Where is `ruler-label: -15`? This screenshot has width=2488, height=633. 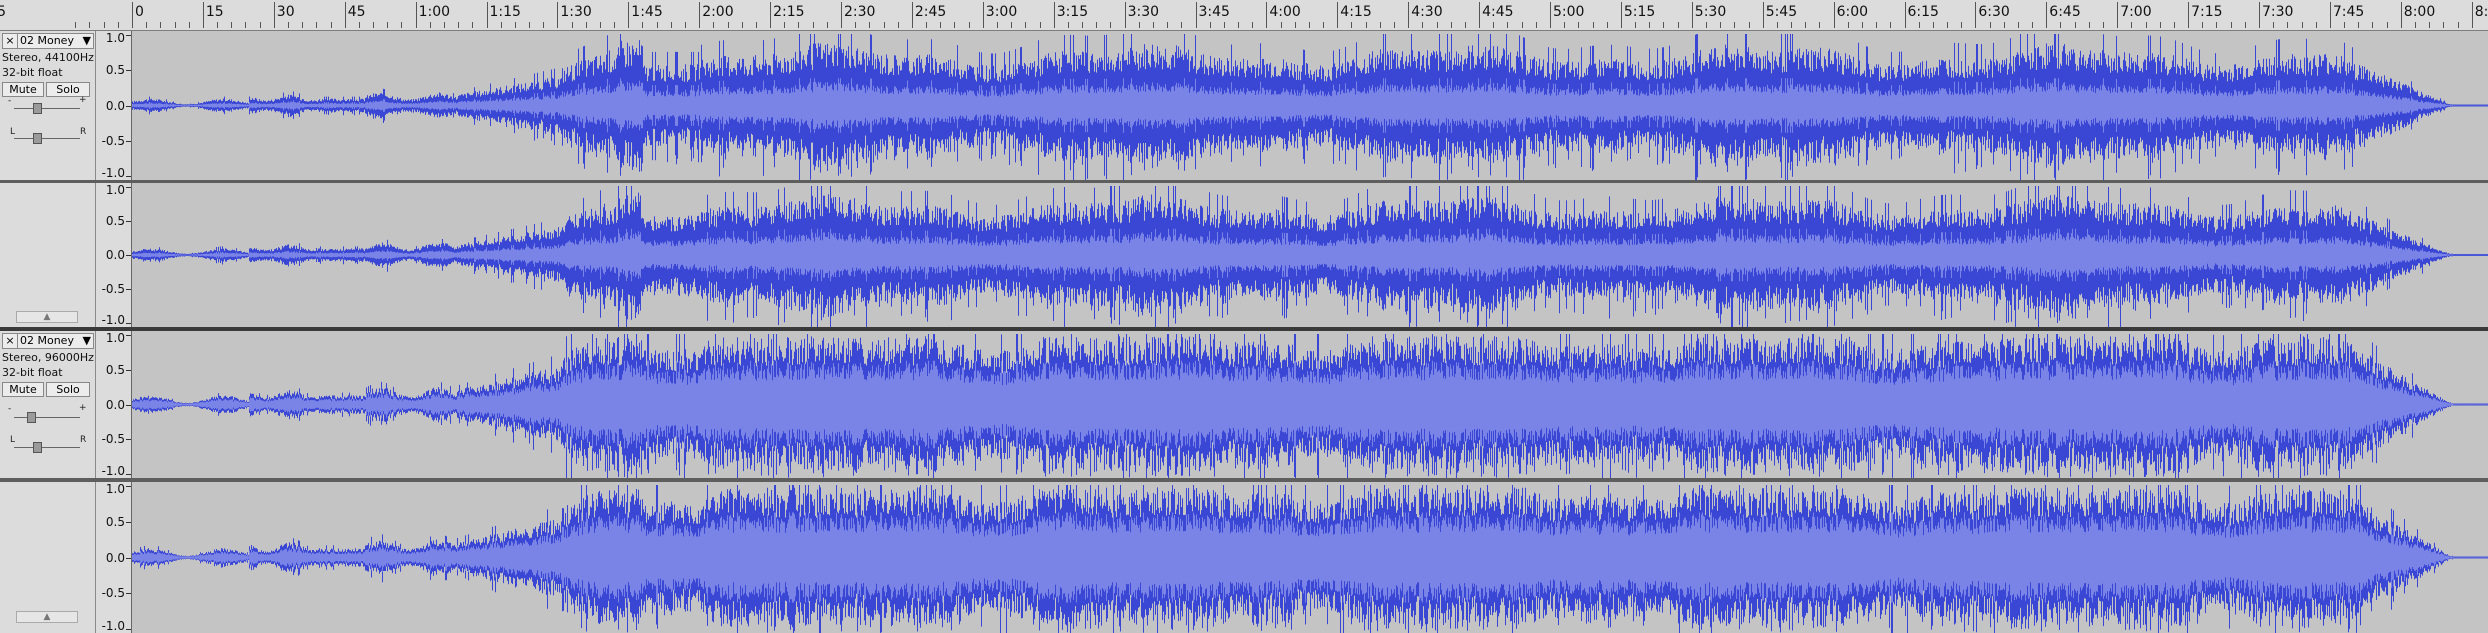 ruler-label: -15 is located at coordinates (3, 12).